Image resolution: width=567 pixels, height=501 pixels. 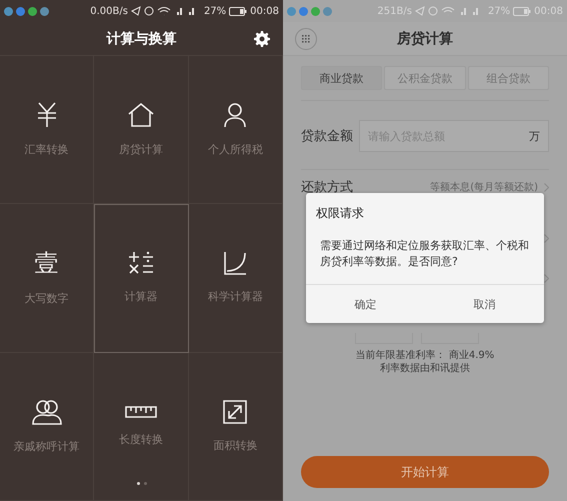 What do you see at coordinates (215, 11) in the screenshot?
I see `battery-percent: 27%` at bounding box center [215, 11].